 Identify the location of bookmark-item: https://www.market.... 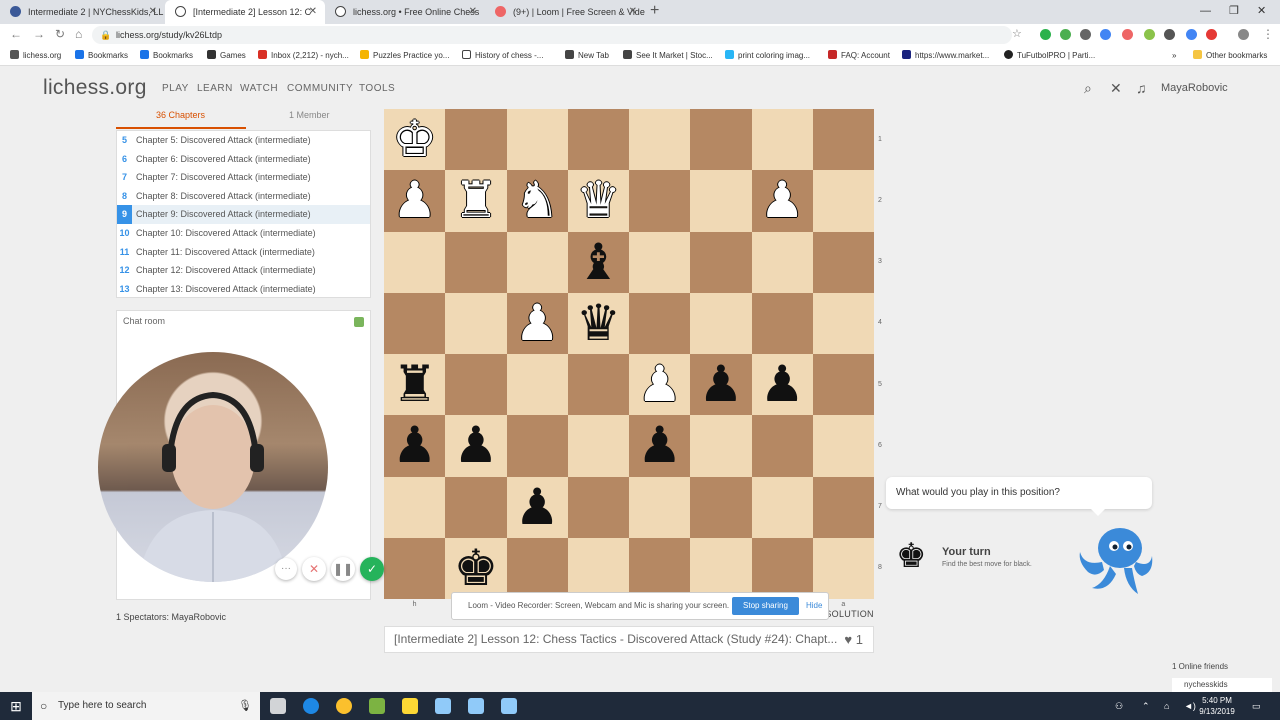
(945, 56).